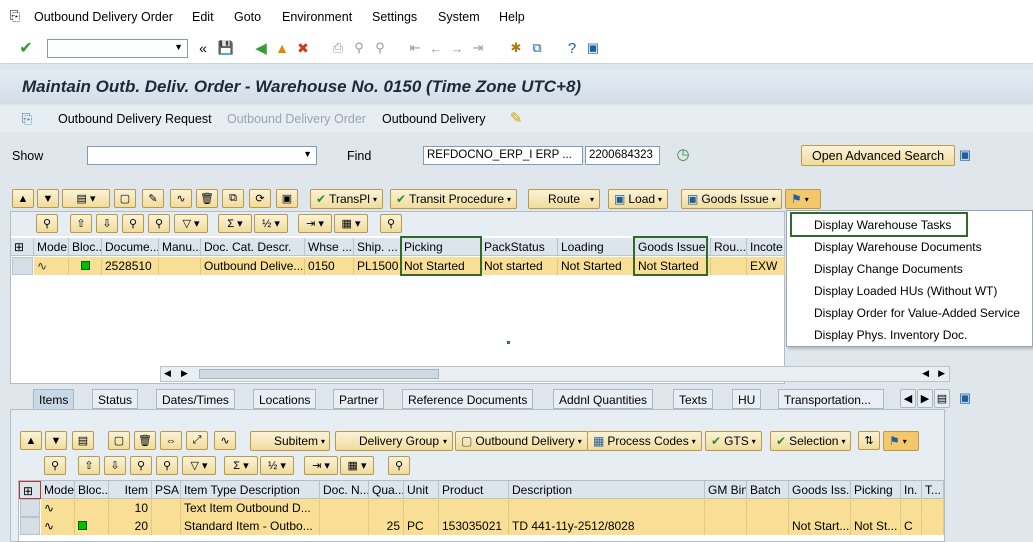  I want to click on process-codes-button: ▦ Process Codes ▾, so click(644, 441).